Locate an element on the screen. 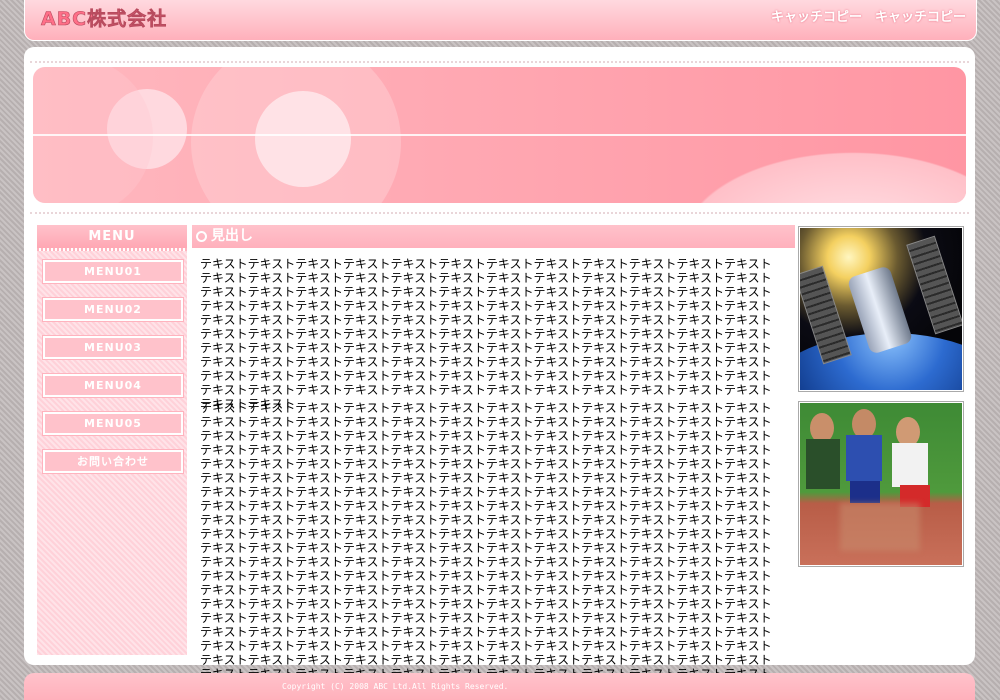 Image resolution: width=1000 pixels, height=700 pixels. catchcopy: キャッチコピー キャッチコピー is located at coordinates (868, 17).